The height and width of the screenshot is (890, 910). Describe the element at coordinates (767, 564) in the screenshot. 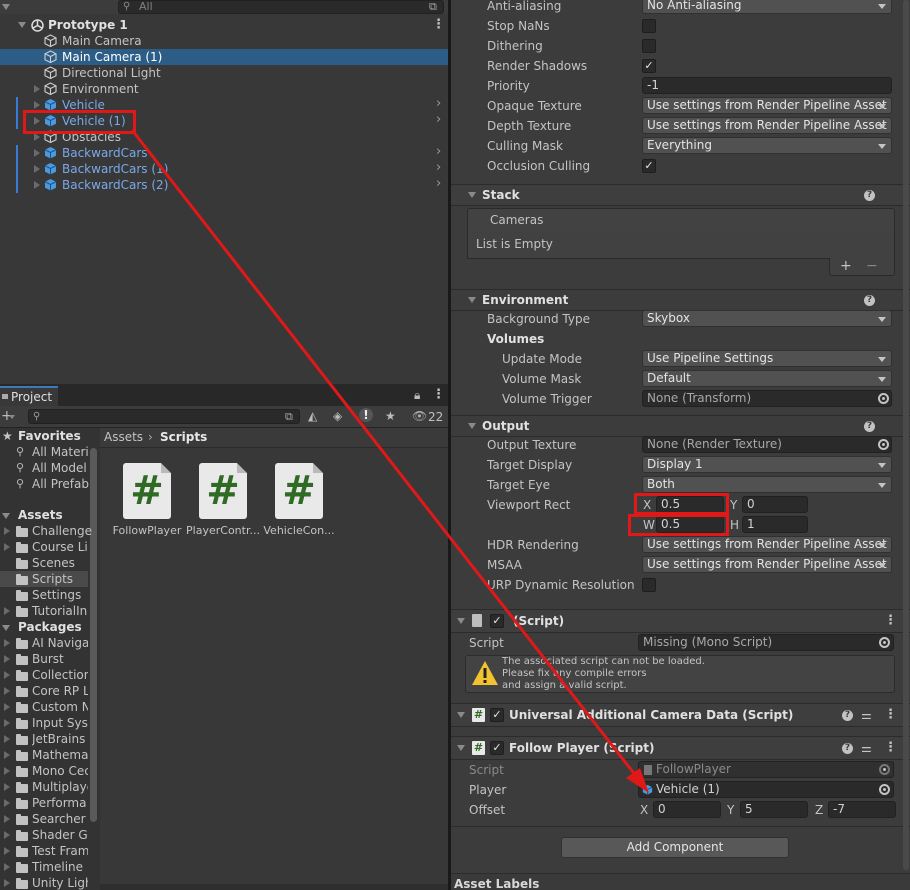

I see `msaa-dropdown: Use settings from Render Pipeline Asset` at that location.